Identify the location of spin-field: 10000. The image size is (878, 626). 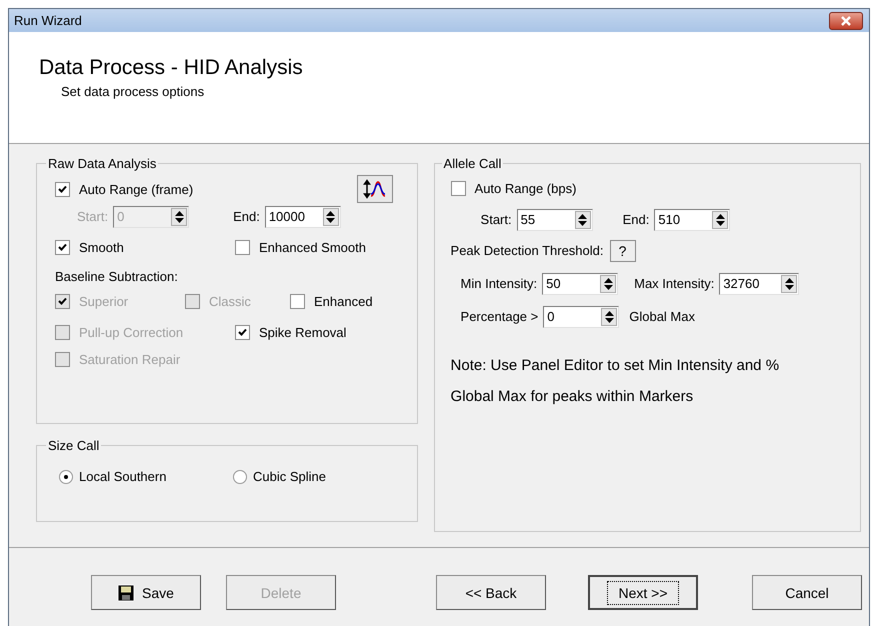
(302, 217).